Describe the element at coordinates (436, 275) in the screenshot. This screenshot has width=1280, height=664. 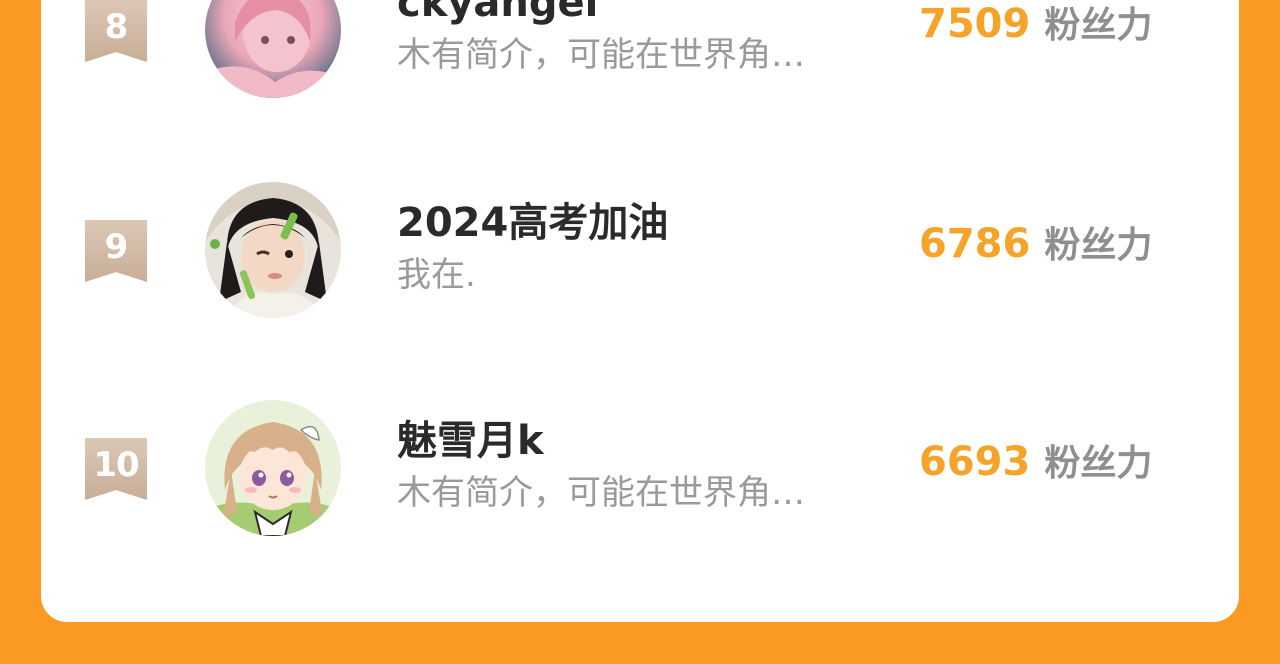
I see `user-bio: 我在.` at that location.